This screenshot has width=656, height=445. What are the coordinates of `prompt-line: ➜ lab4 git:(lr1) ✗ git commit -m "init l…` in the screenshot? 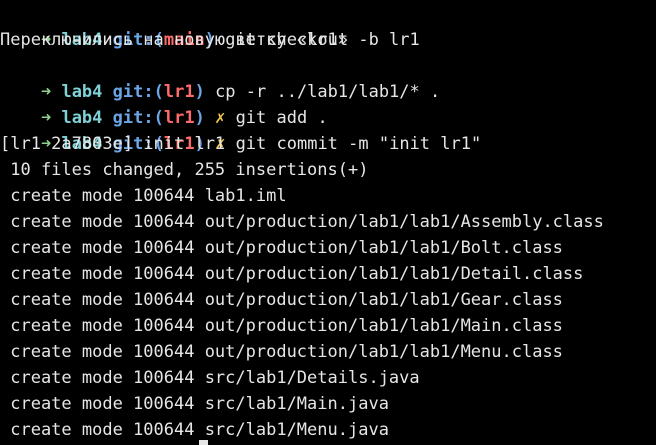 It's located at (328, 129).